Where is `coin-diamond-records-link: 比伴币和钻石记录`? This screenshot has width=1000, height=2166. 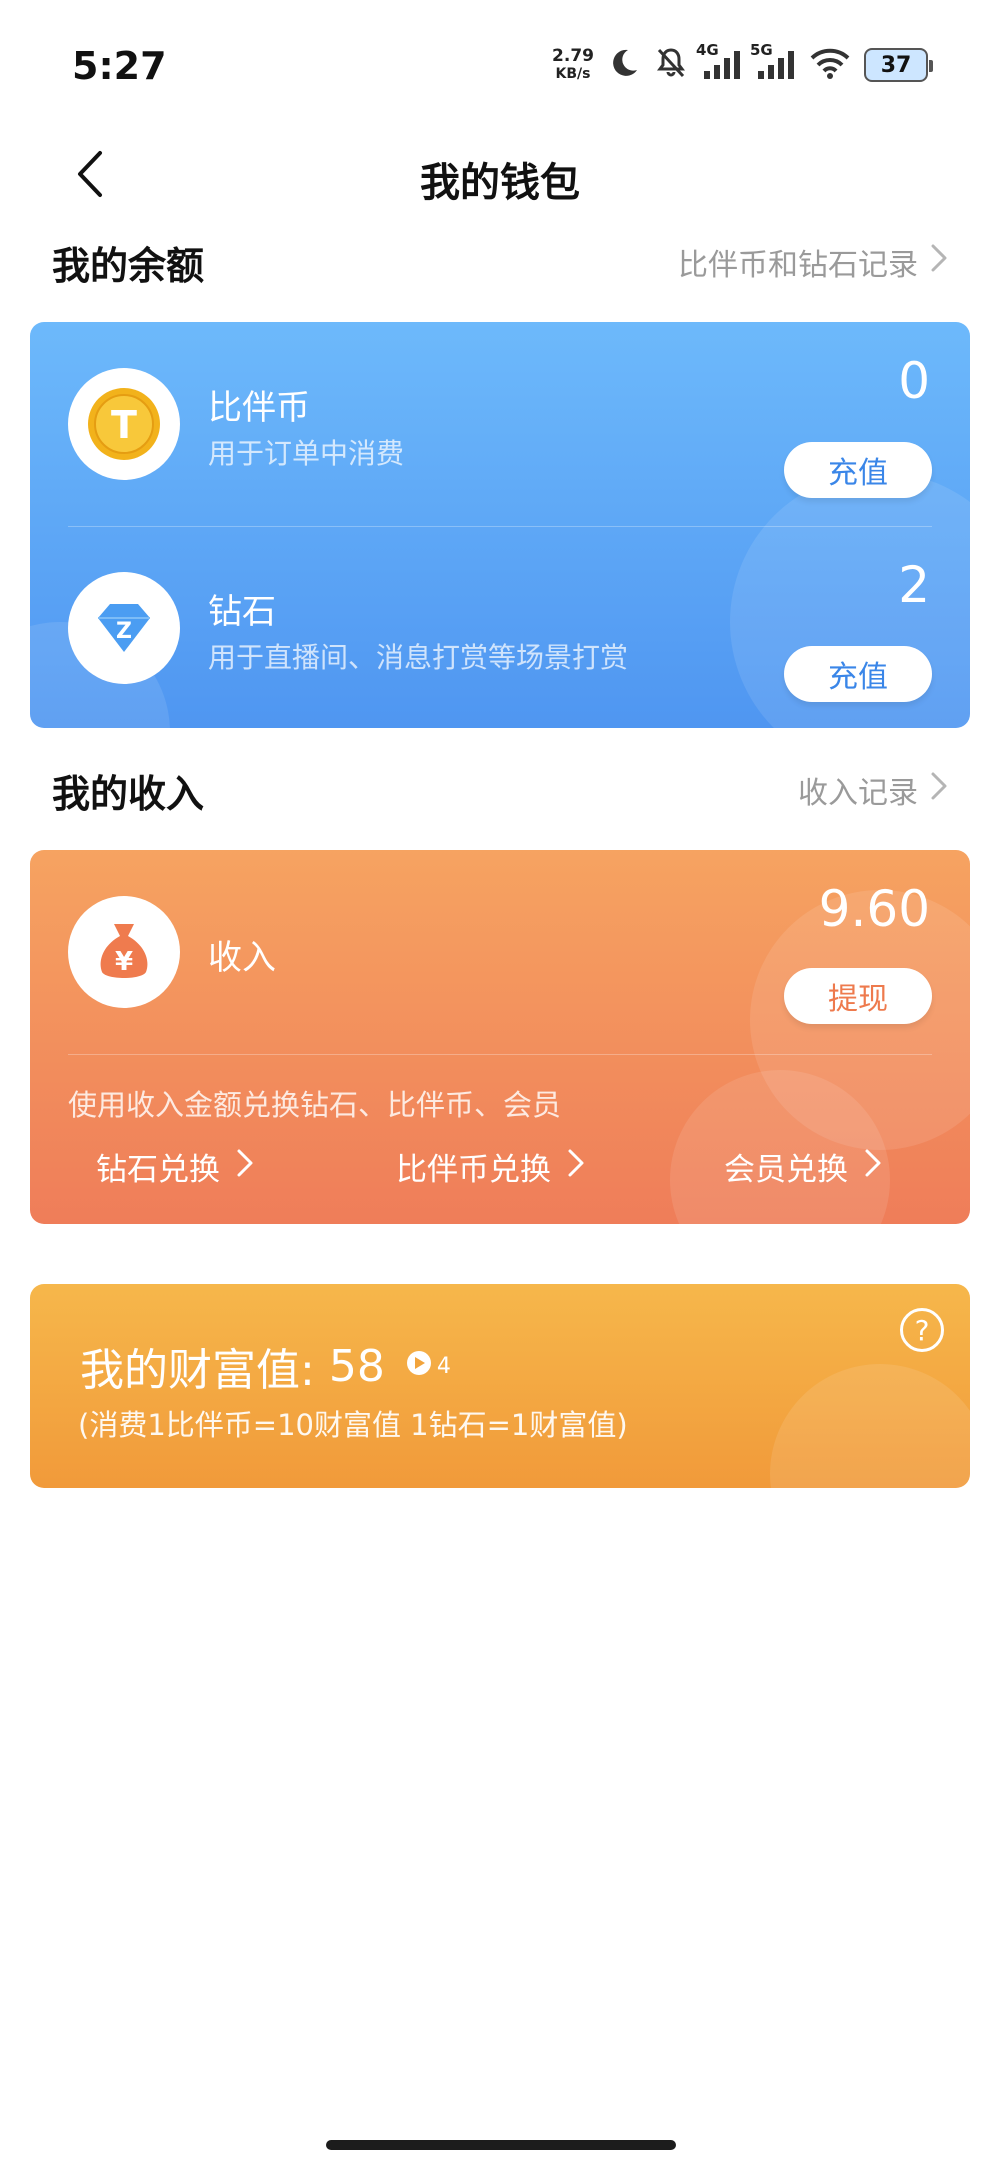 coin-diamond-records-link: 比伴币和钻石记录 is located at coordinates (813, 262).